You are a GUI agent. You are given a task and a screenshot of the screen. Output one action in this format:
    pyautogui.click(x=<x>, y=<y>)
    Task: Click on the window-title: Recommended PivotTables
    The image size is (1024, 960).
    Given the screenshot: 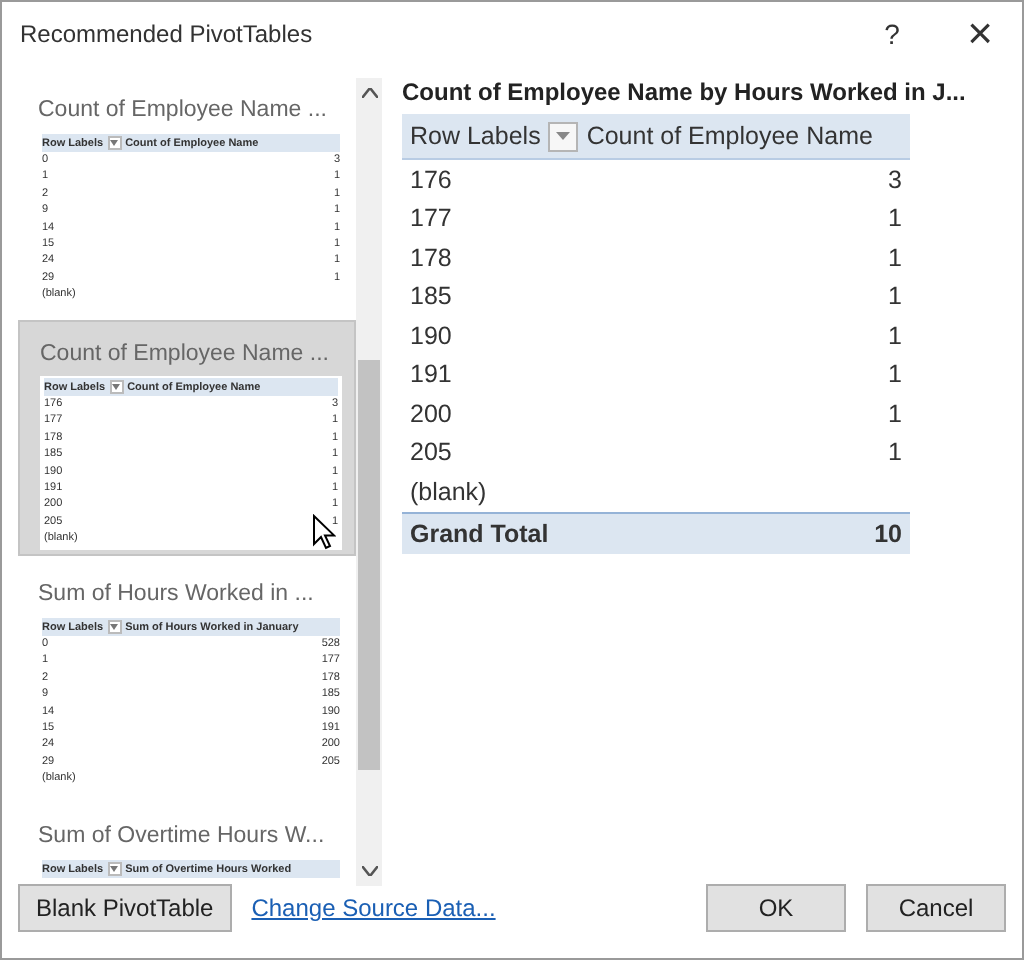 What is the action you would take?
    pyautogui.click(x=167, y=34)
    